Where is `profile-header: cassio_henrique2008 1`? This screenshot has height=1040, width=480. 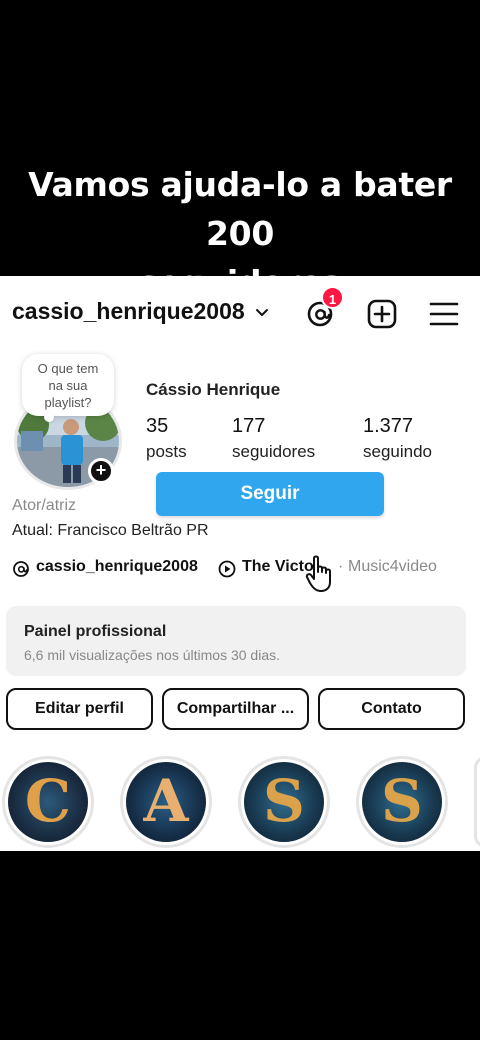 profile-header: cassio_henrique2008 1 is located at coordinates (241, 308).